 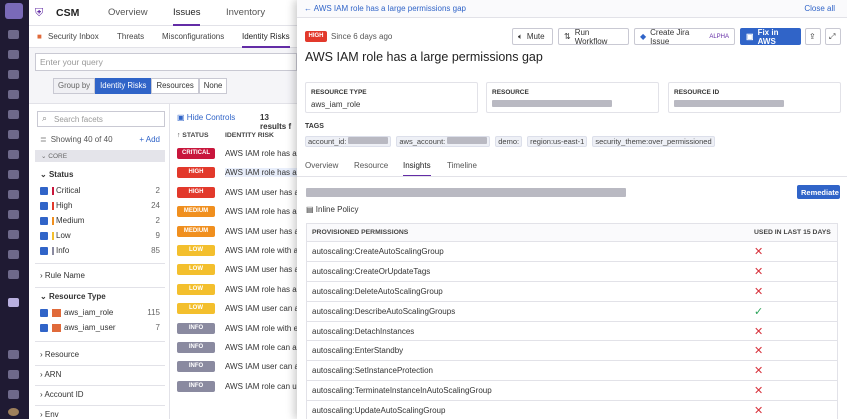 I want to click on apm-icon, so click(x=13, y=214).